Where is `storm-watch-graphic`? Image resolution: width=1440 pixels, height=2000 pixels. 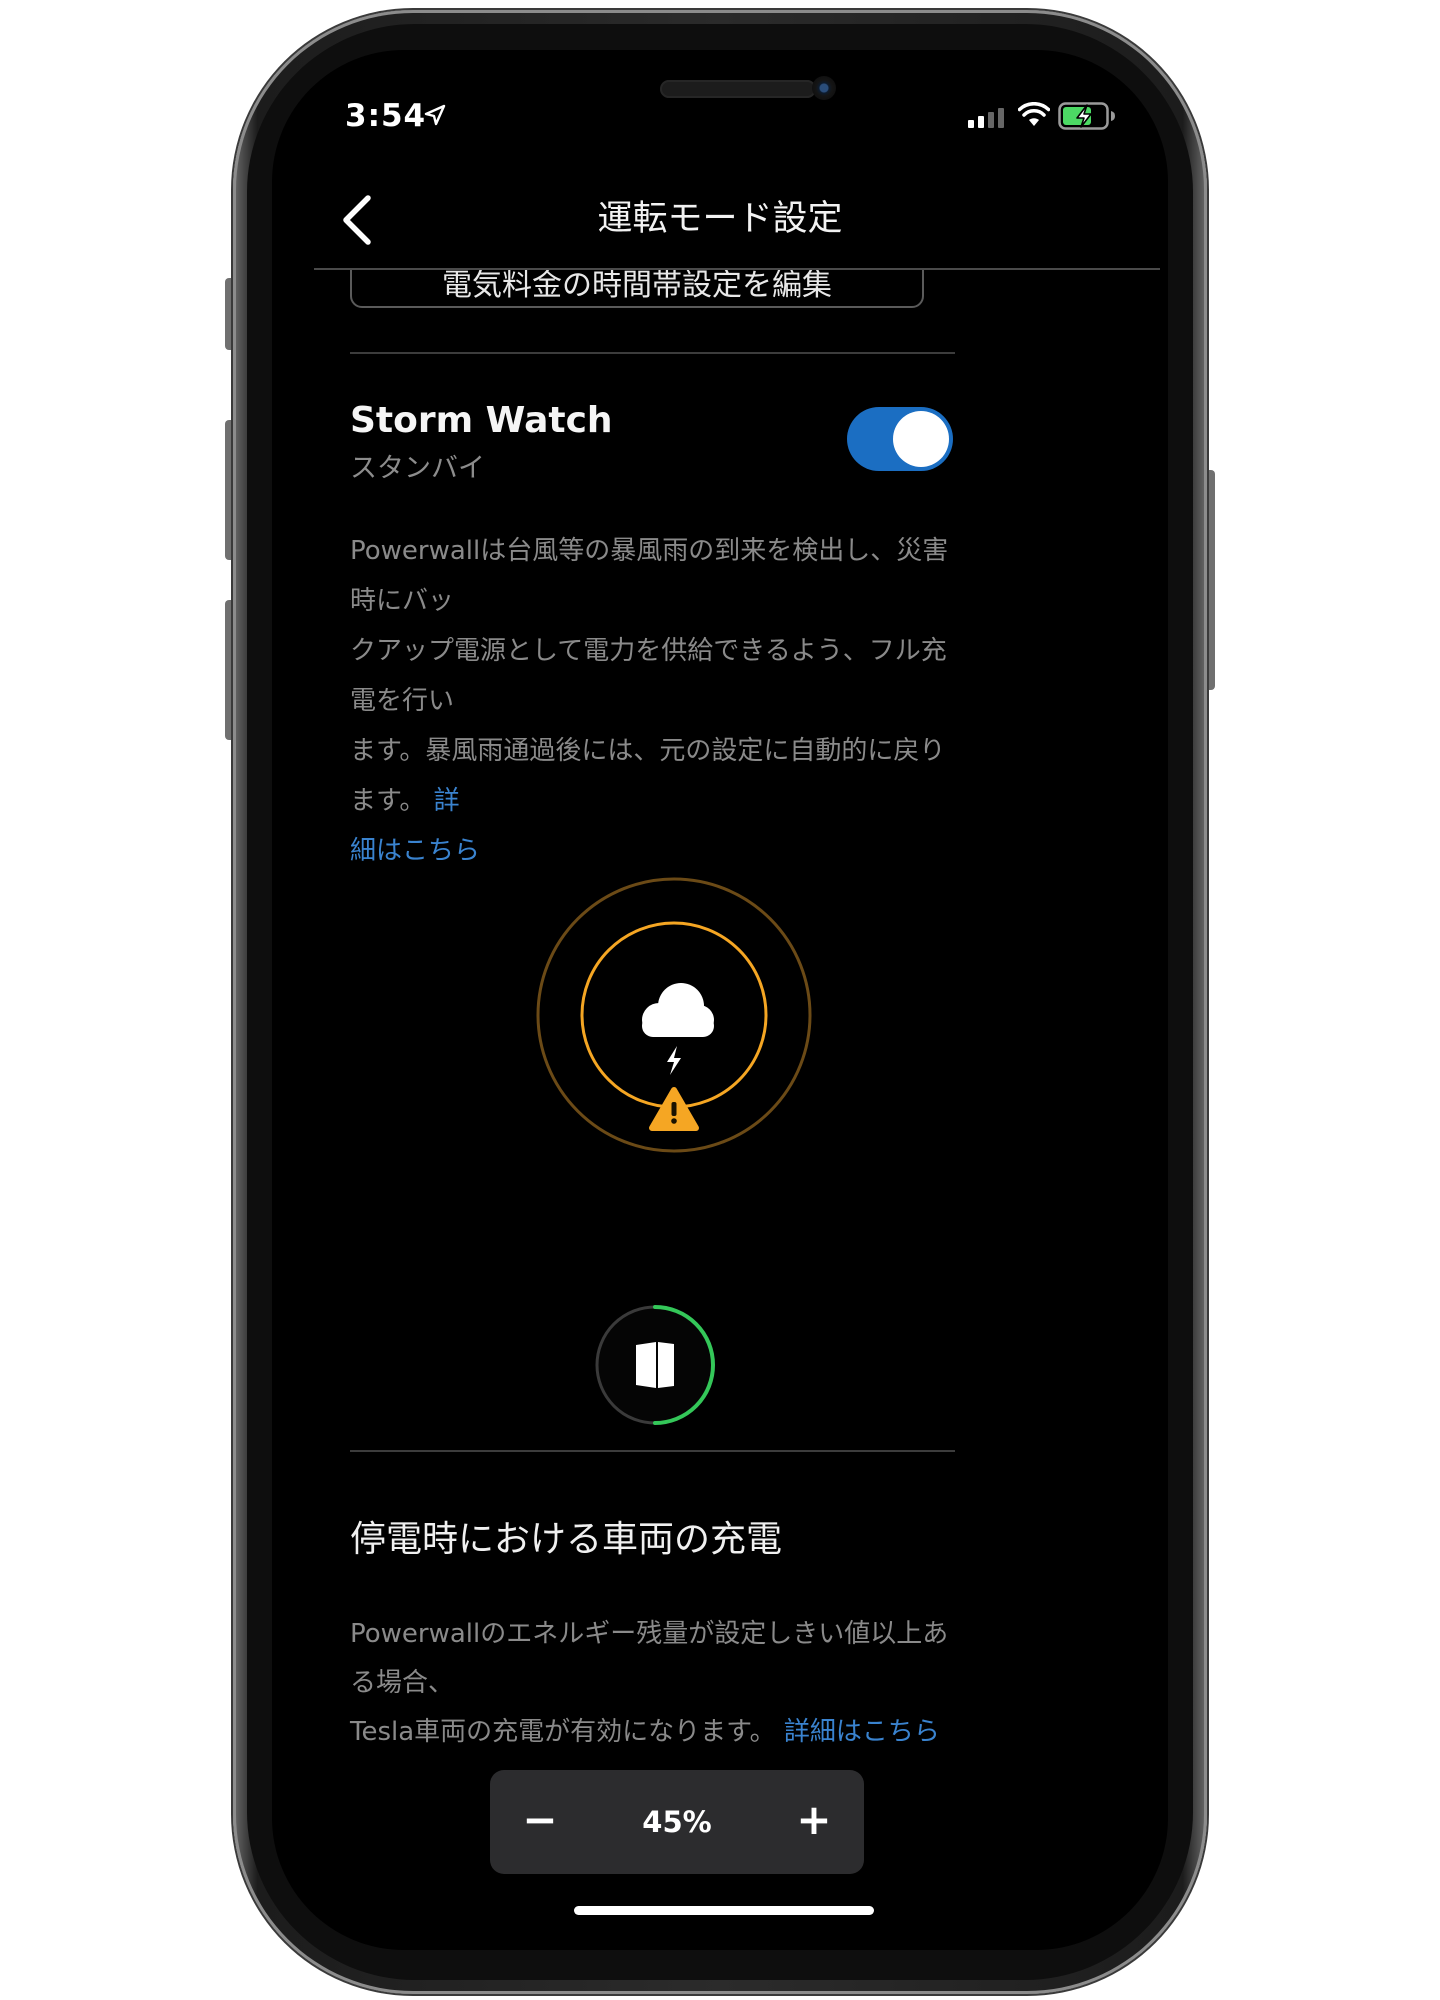
storm-watch-graphic is located at coordinates (674, 1015).